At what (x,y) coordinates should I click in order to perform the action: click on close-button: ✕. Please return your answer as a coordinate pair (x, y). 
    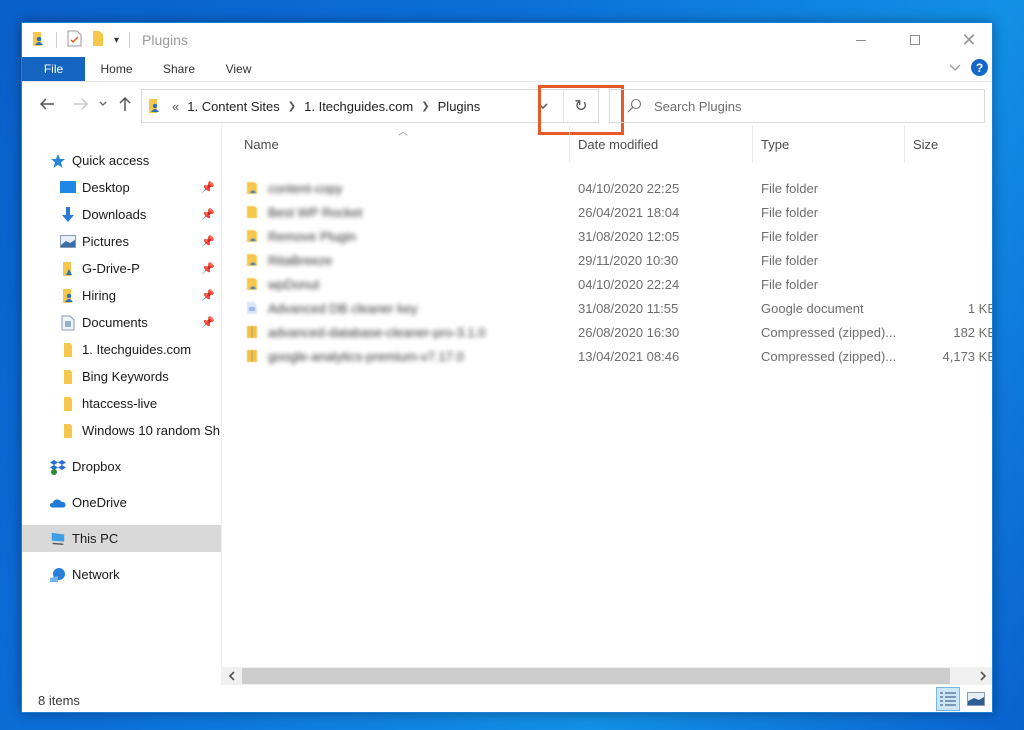
    Looking at the image, I should click on (969, 40).